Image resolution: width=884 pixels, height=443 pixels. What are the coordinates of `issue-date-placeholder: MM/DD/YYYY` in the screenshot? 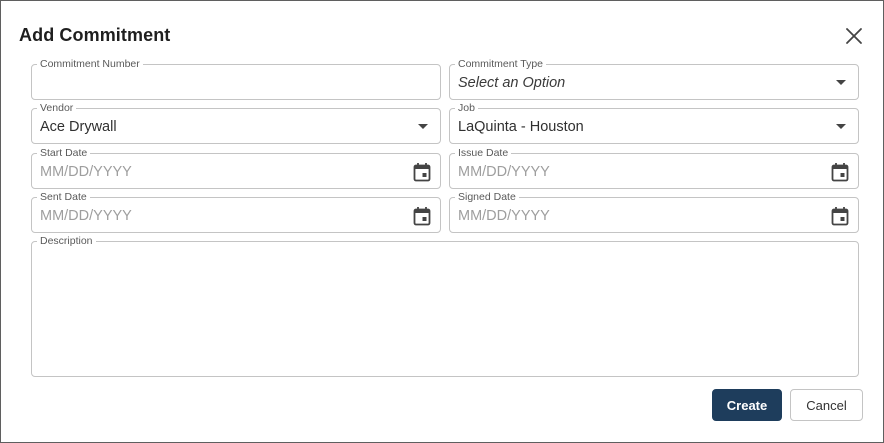 It's located at (504, 172).